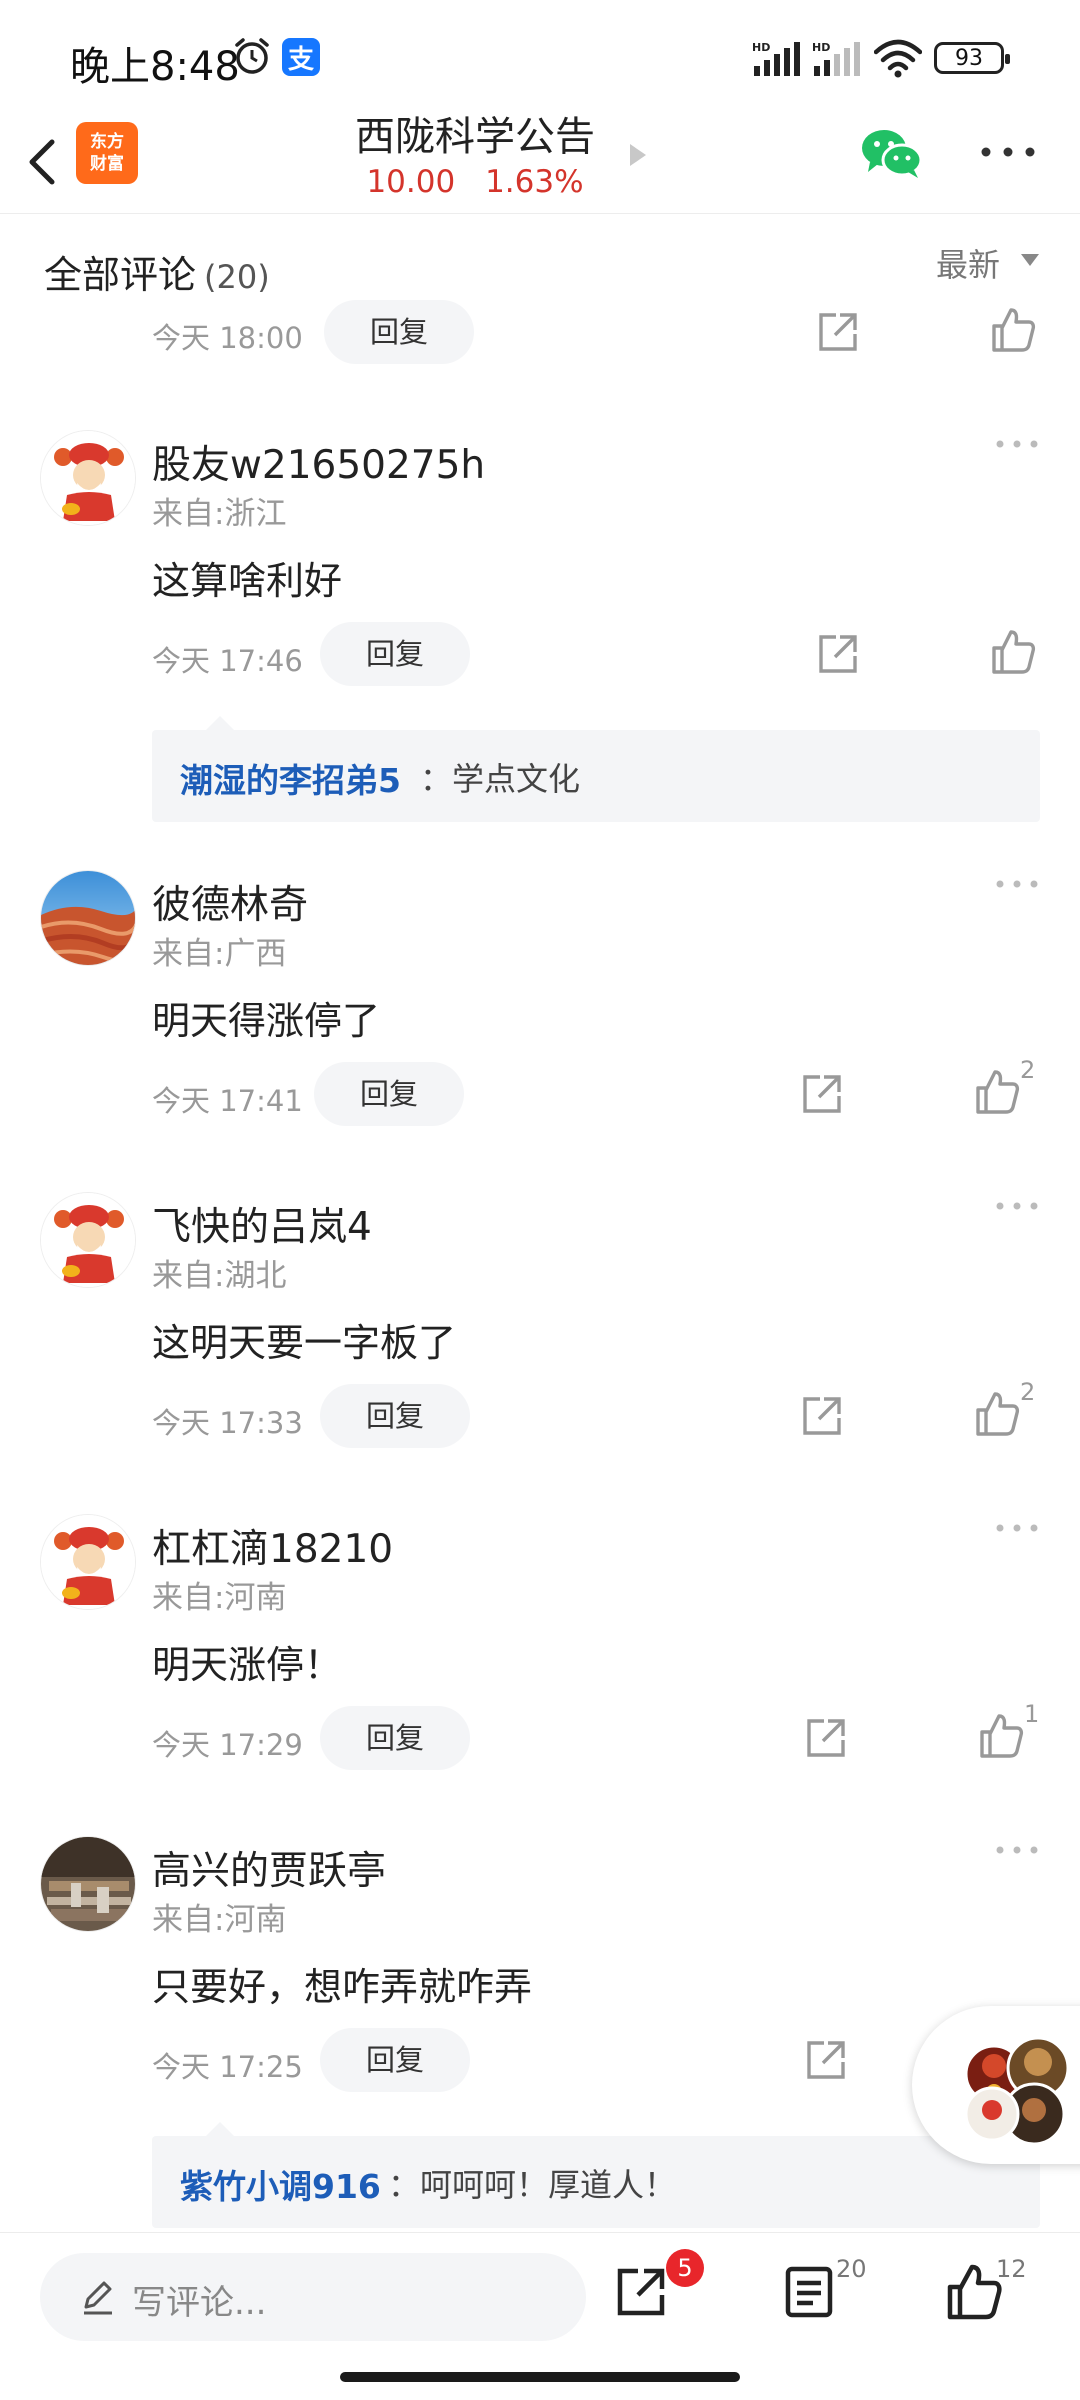 The image size is (1080, 2400). Describe the element at coordinates (1030, 260) in the screenshot. I see `caret-down-icon` at that location.